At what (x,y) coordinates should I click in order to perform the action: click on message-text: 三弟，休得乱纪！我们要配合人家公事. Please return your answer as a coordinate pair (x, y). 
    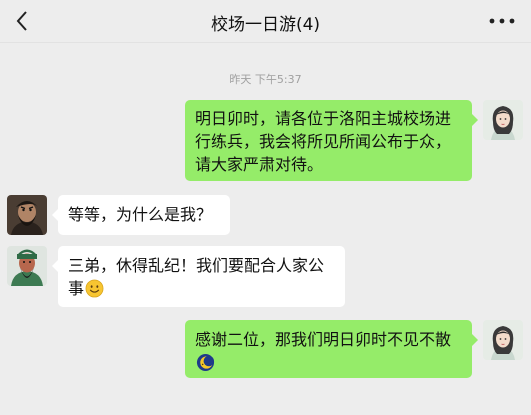
    Looking at the image, I should click on (196, 277).